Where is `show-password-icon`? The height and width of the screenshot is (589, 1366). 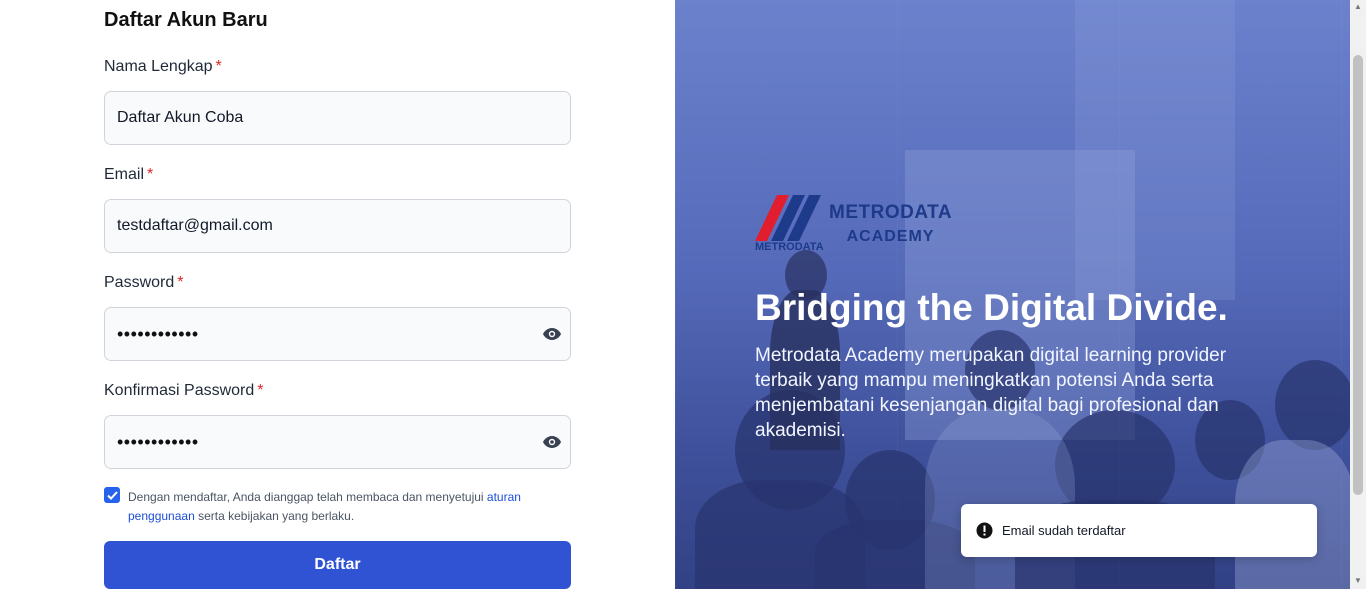
show-password-icon is located at coordinates (552, 334).